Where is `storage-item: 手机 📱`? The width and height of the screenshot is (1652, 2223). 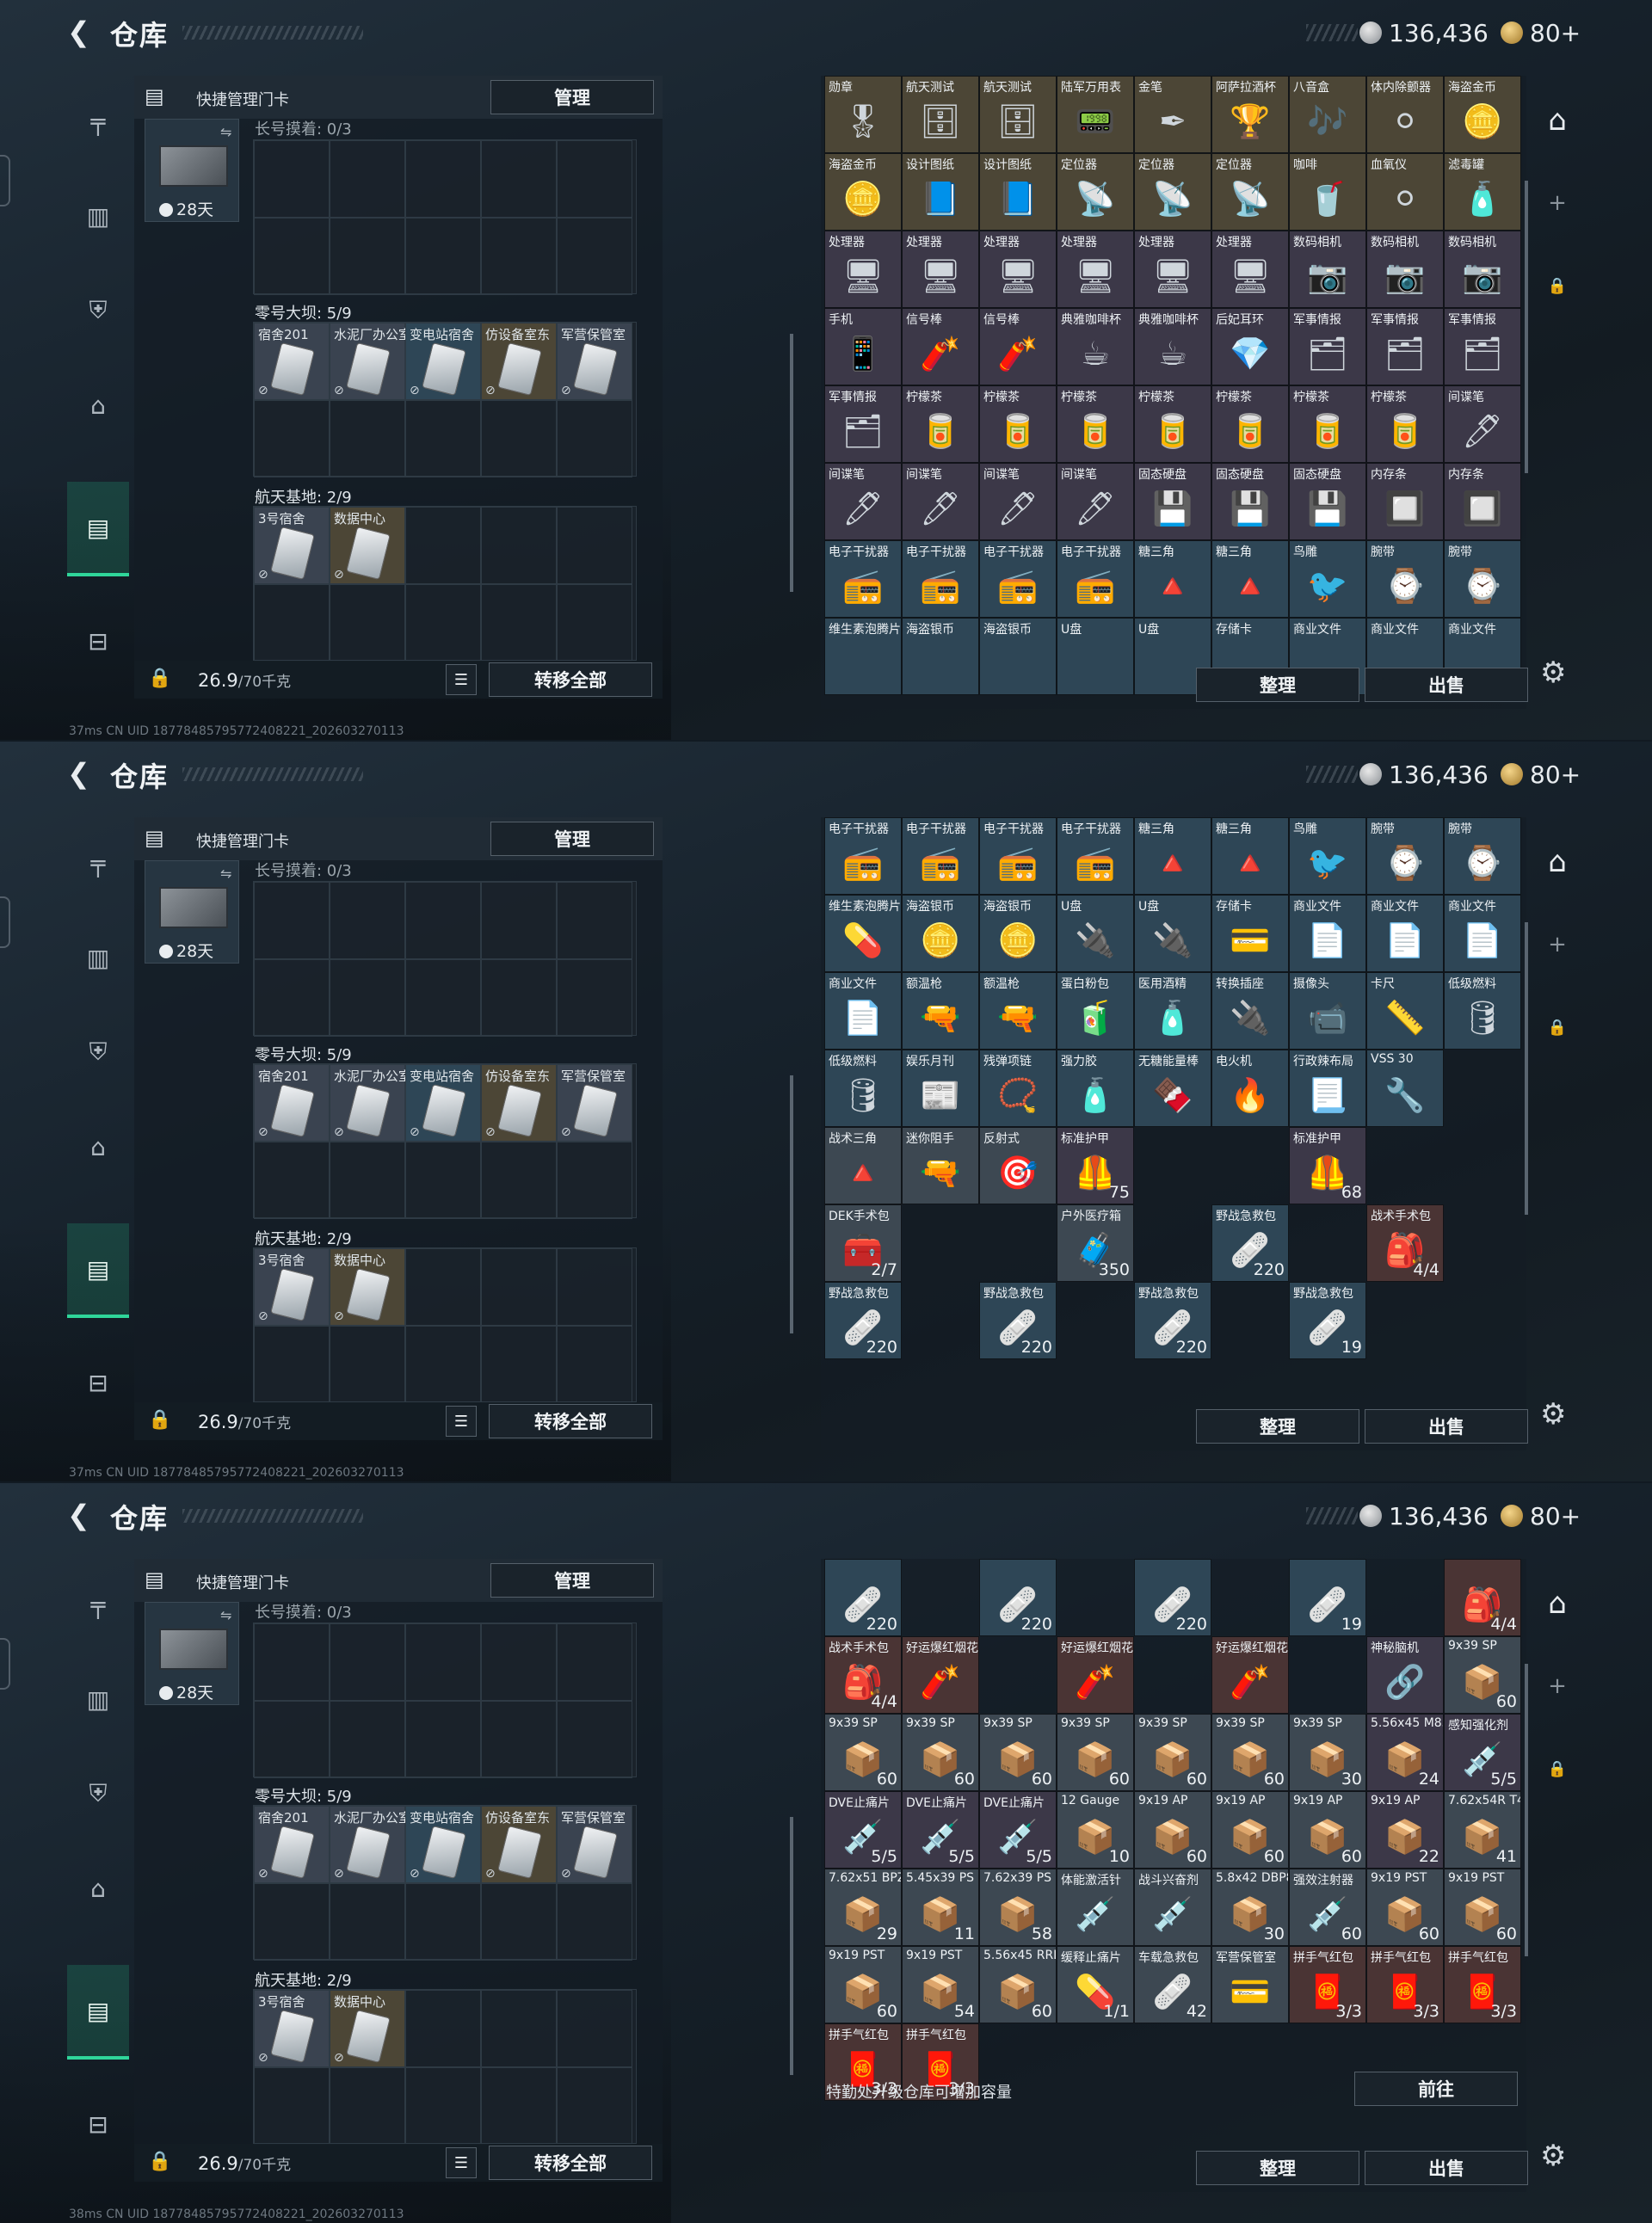
storage-item: 手机 📱 is located at coordinates (863, 346).